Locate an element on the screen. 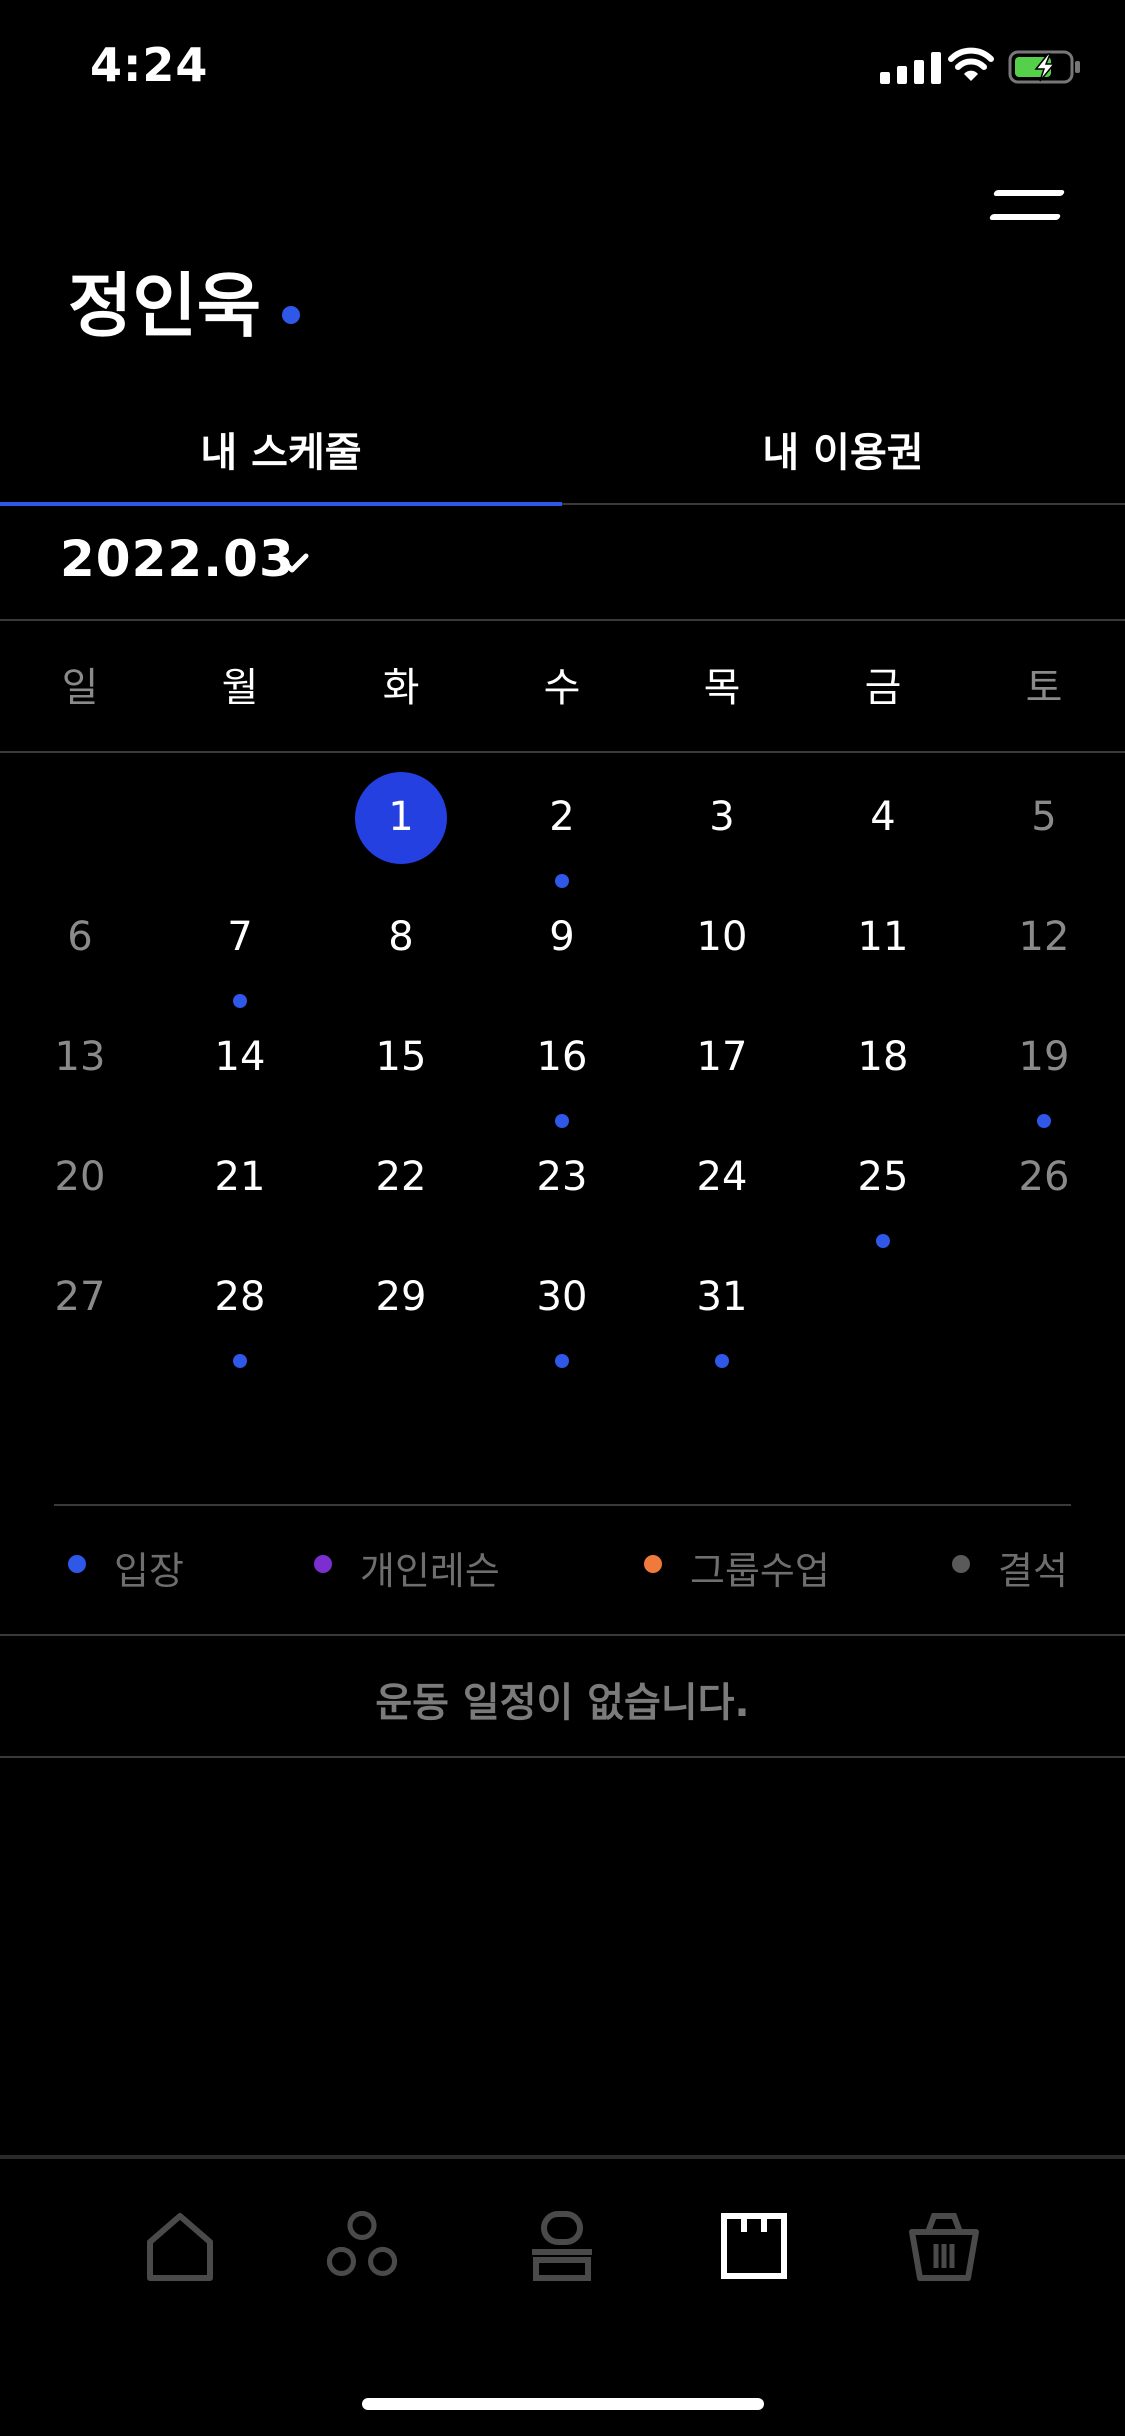 The width and height of the screenshot is (1125, 2436). calendar-day: 18 is located at coordinates (883, 1057).